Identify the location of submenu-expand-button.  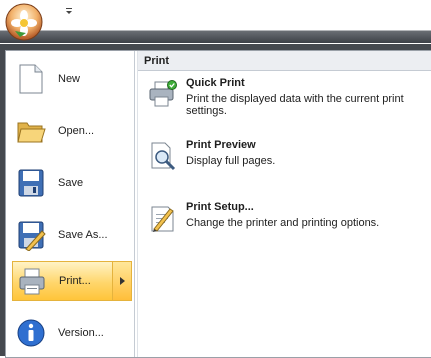
(121, 281).